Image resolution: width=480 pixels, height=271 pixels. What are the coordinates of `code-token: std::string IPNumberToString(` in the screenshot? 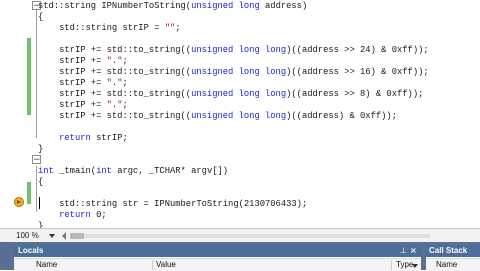 It's located at (115, 6).